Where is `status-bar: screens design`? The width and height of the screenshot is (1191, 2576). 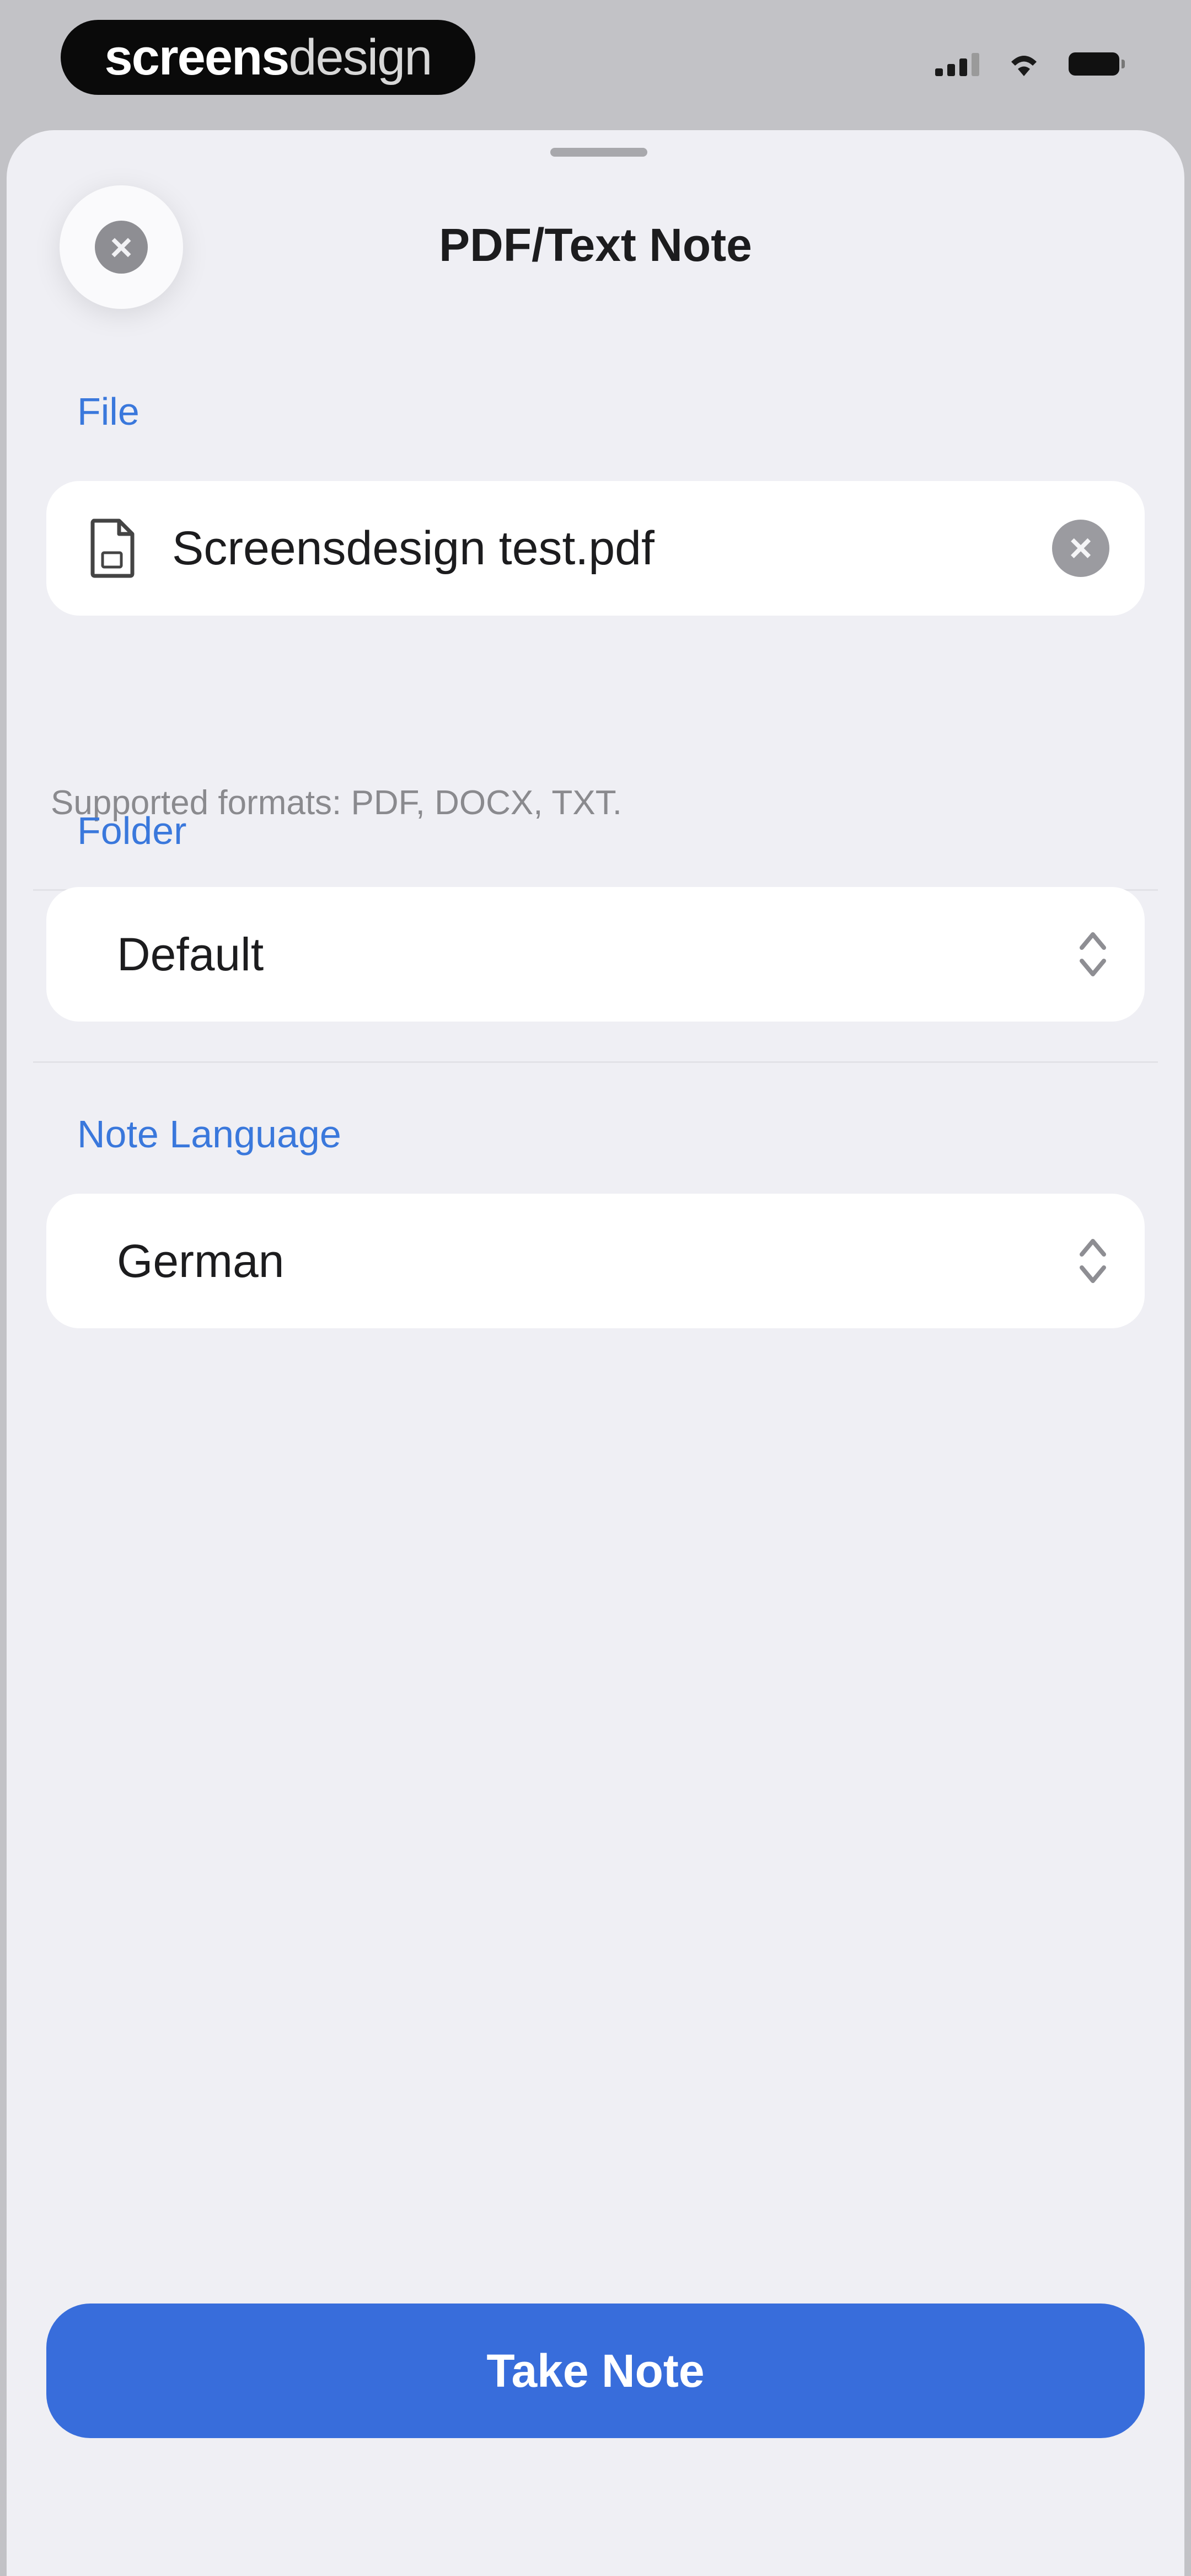
status-bar: screens design is located at coordinates (595, 63).